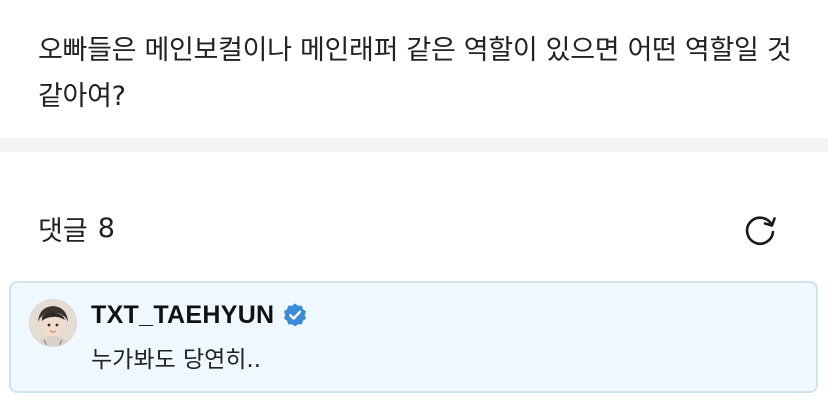  I want to click on refresh-icon, so click(760, 230).